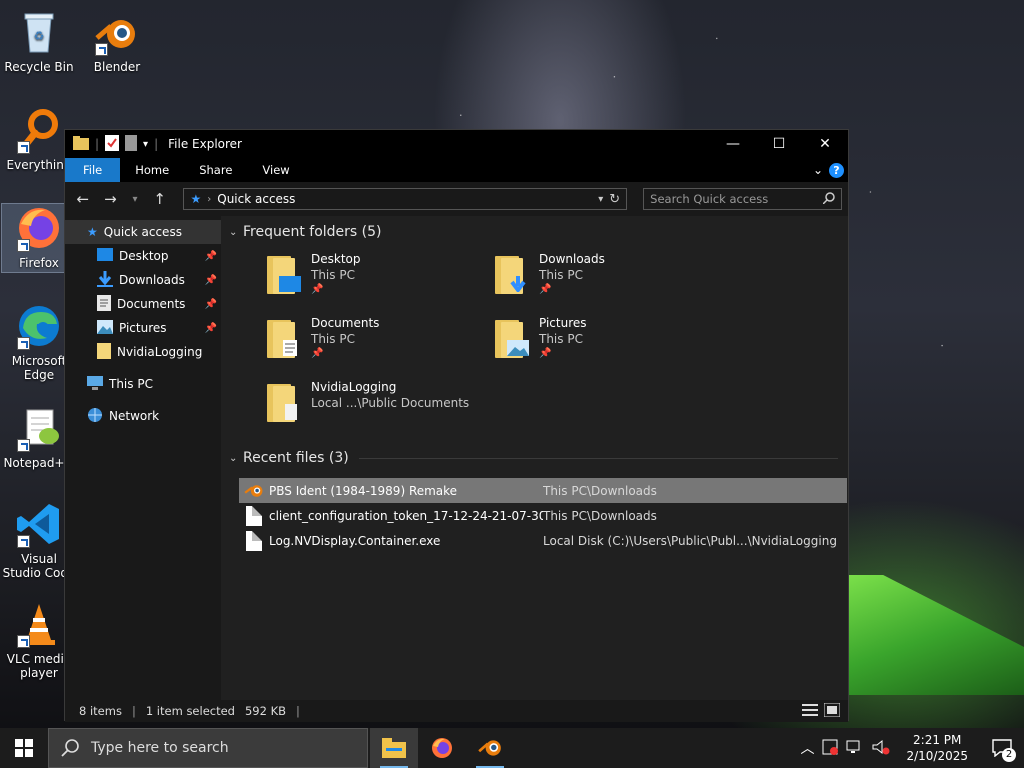 This screenshot has width=1024, height=768. I want to click on selection-count: 1 item selected, so click(190, 711).